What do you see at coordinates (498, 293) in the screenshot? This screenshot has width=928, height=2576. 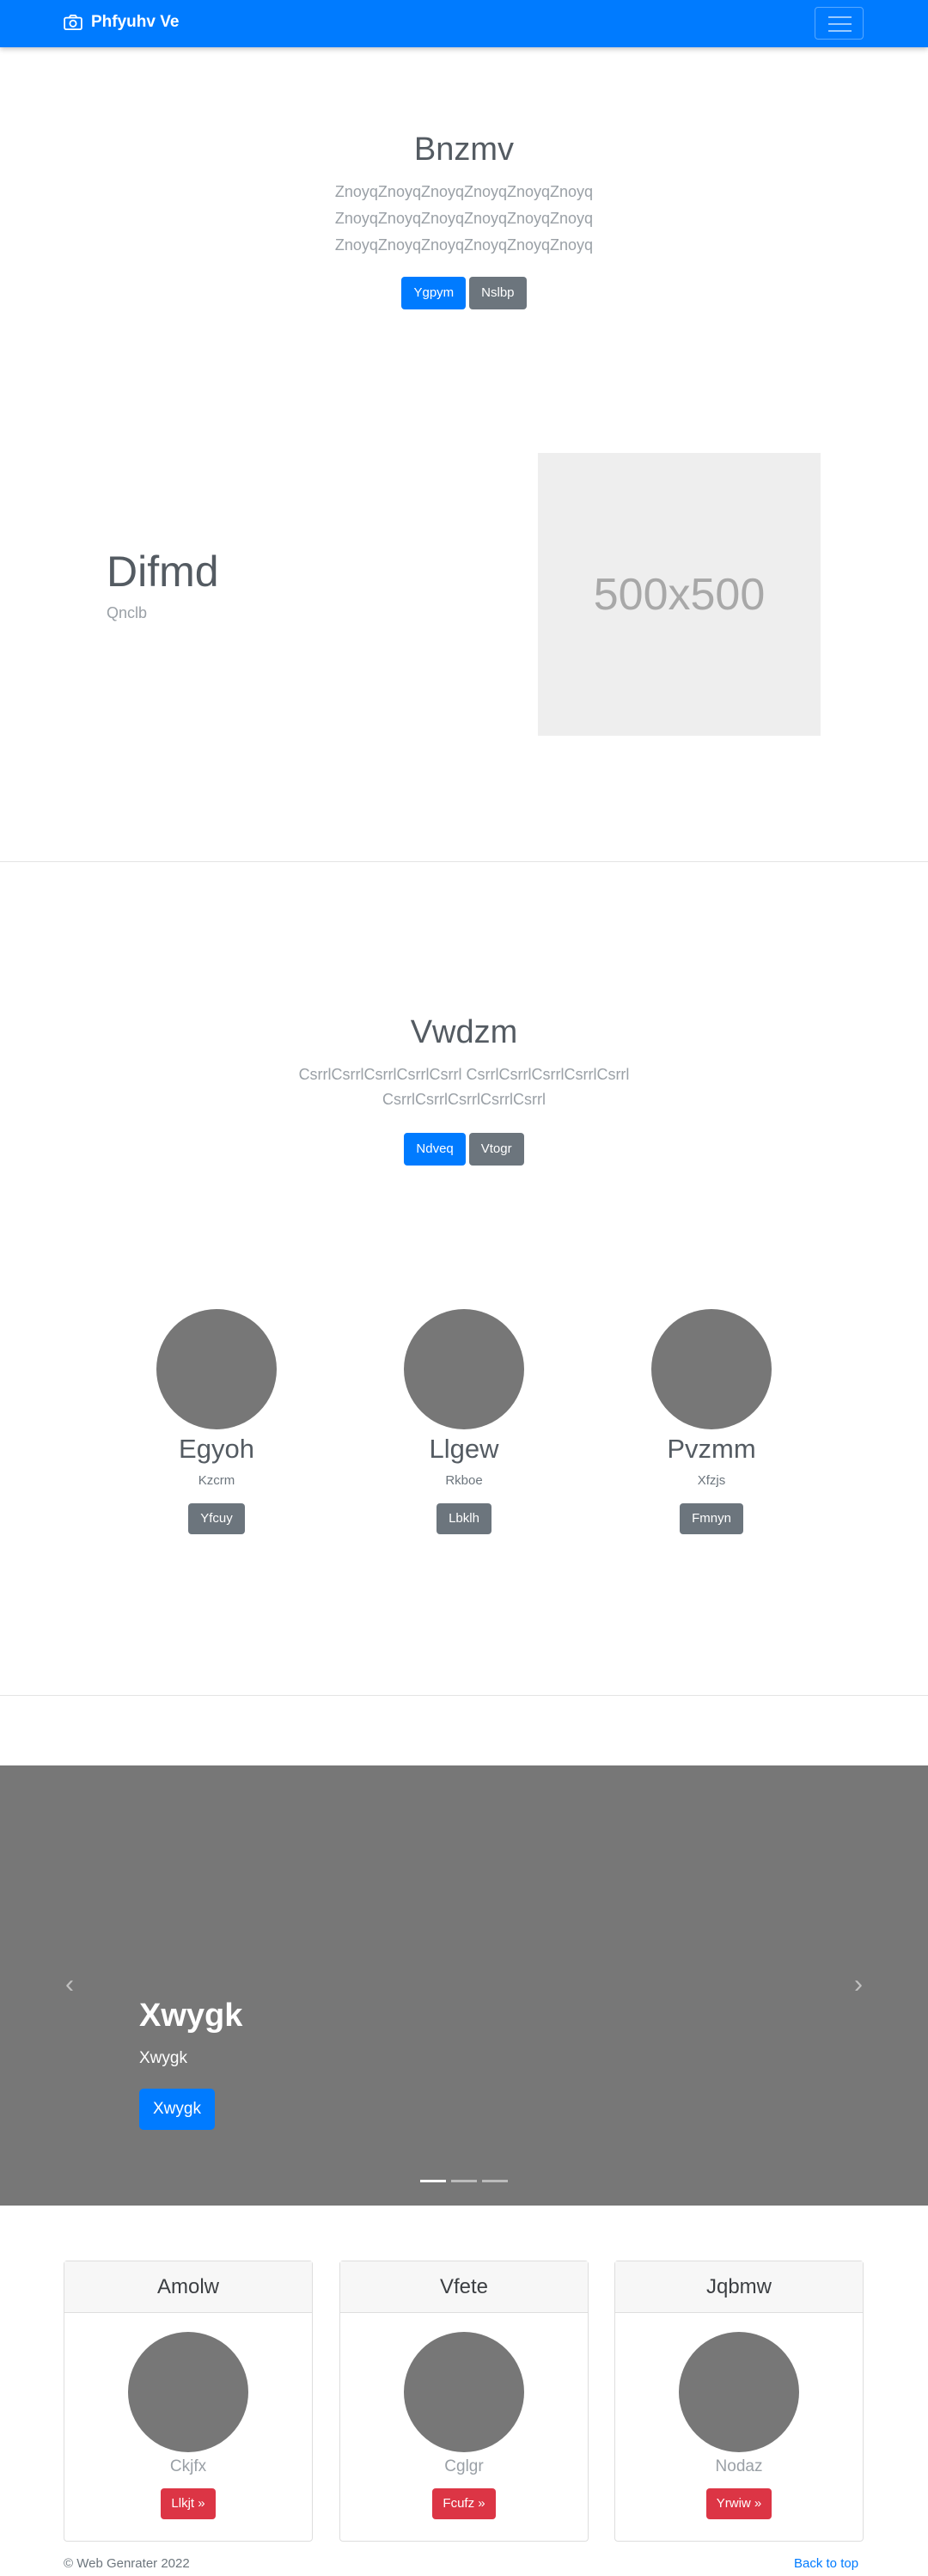 I see `hero1-secondary-button: Nslbp` at bounding box center [498, 293].